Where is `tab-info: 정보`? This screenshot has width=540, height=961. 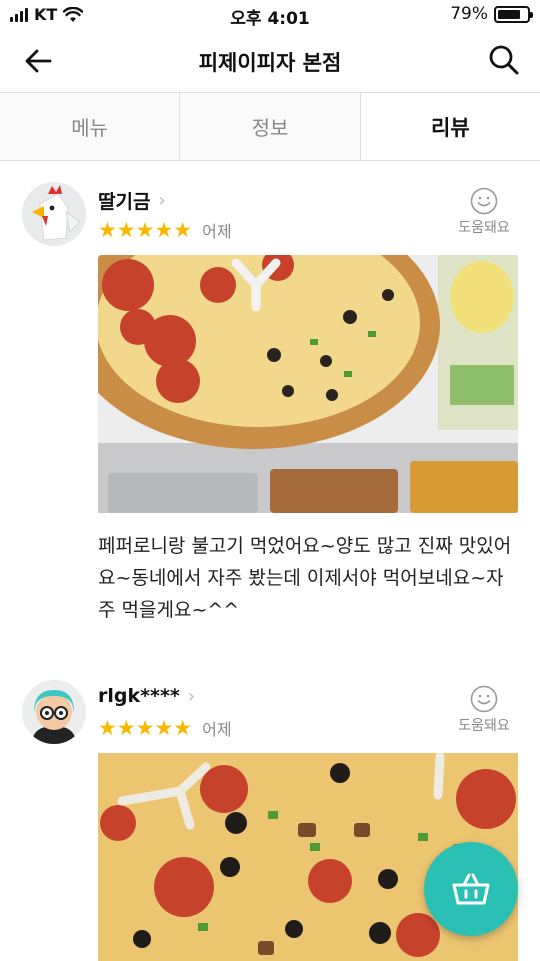 tab-info: 정보 is located at coordinates (270, 126).